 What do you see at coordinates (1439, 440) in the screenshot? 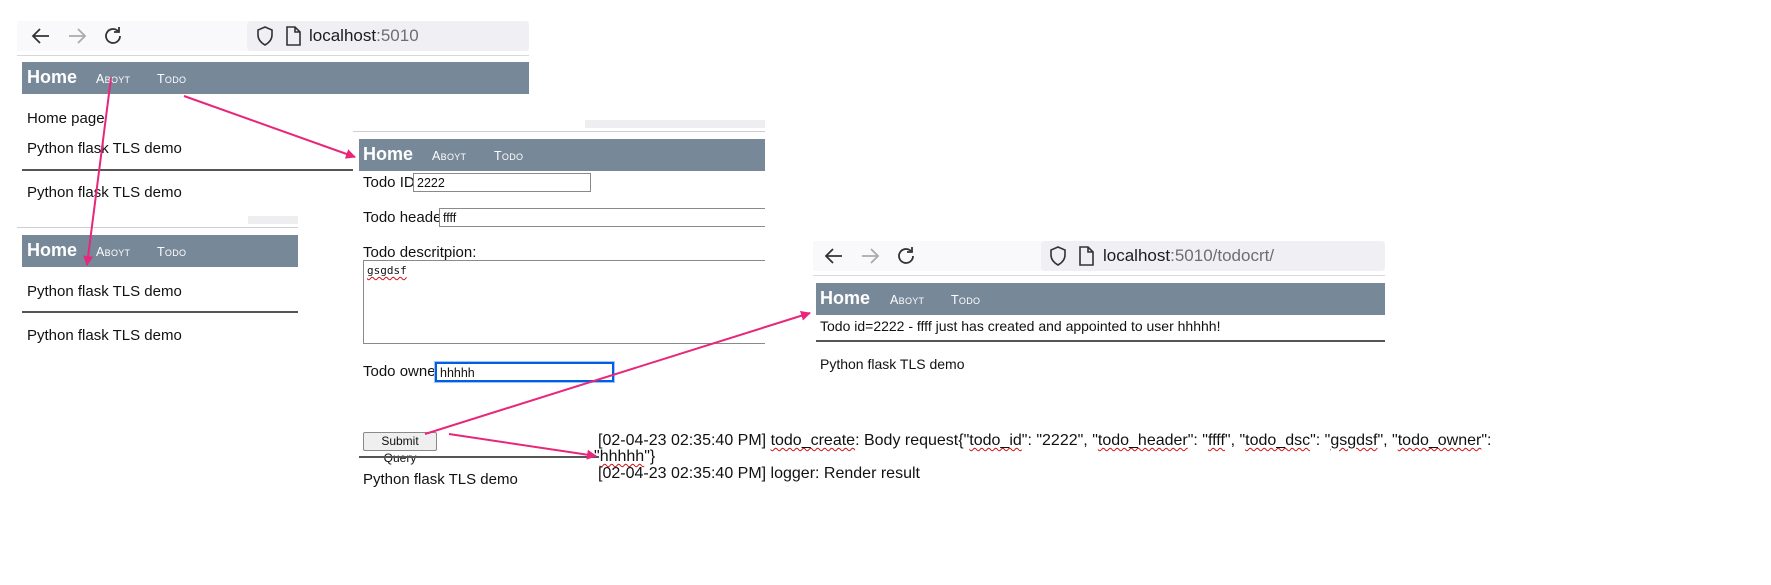
I see `log-text: todo_owner` at bounding box center [1439, 440].